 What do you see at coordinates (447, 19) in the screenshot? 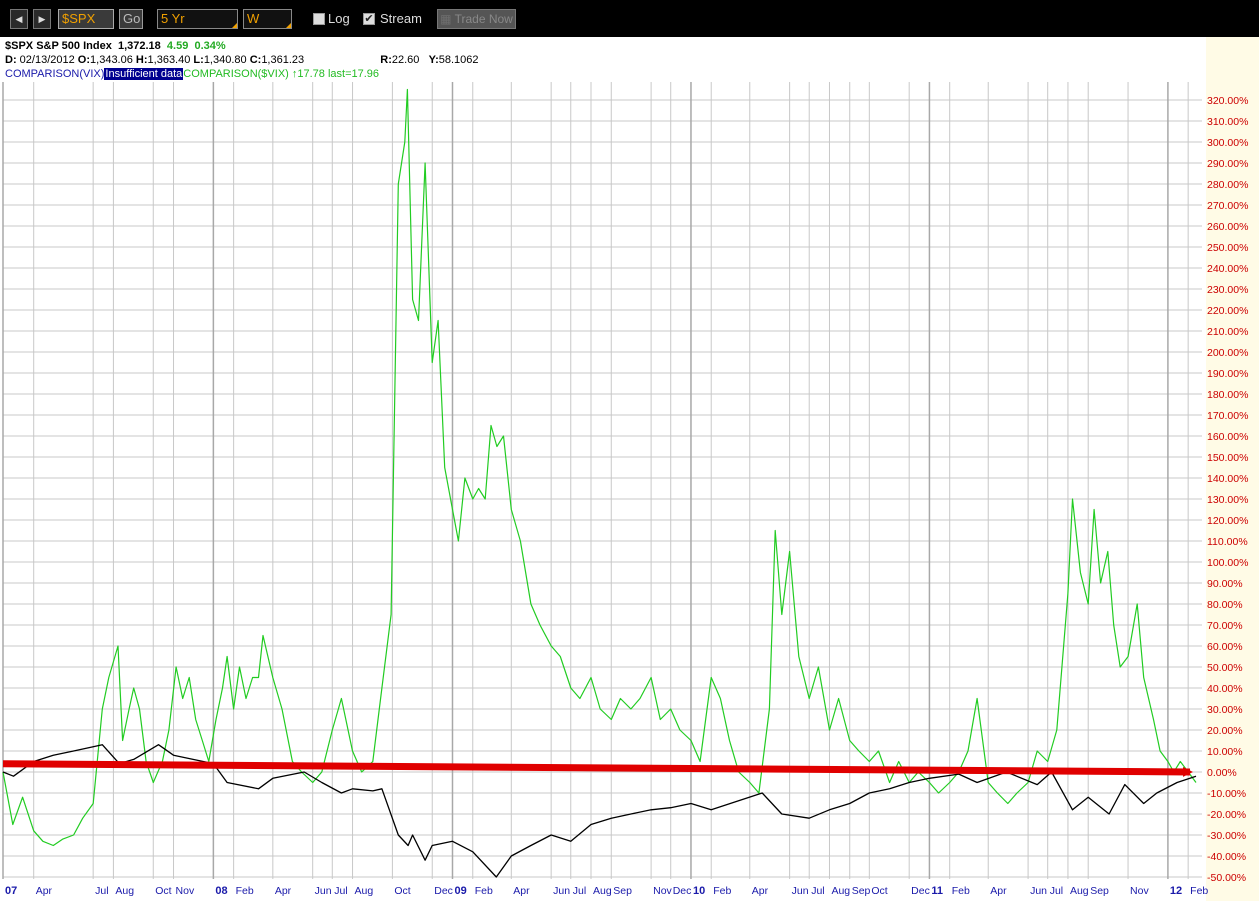
I see `trade-icon: ▦` at bounding box center [447, 19].